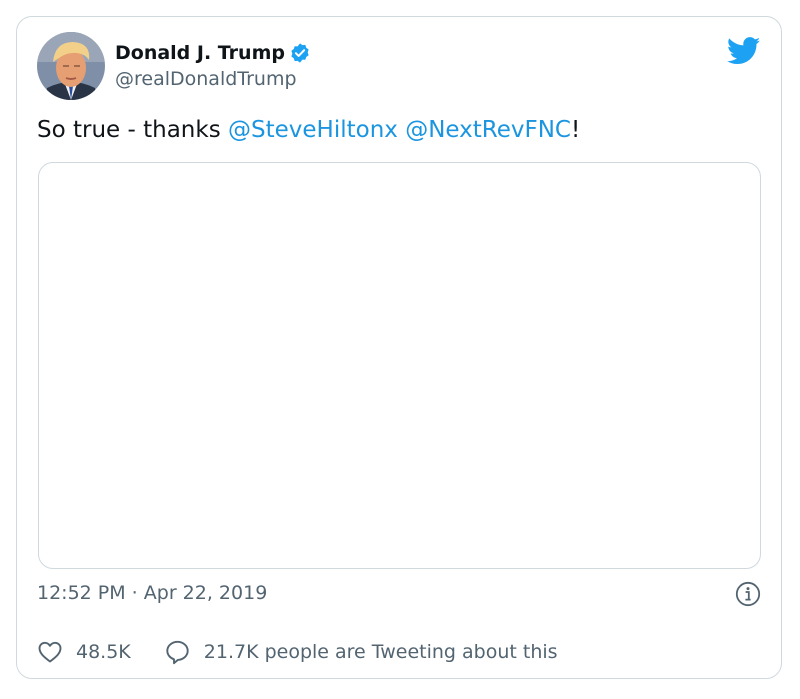 The image size is (800, 699). What do you see at coordinates (743, 51) in the screenshot?
I see `twitter-bird-icon` at bounding box center [743, 51].